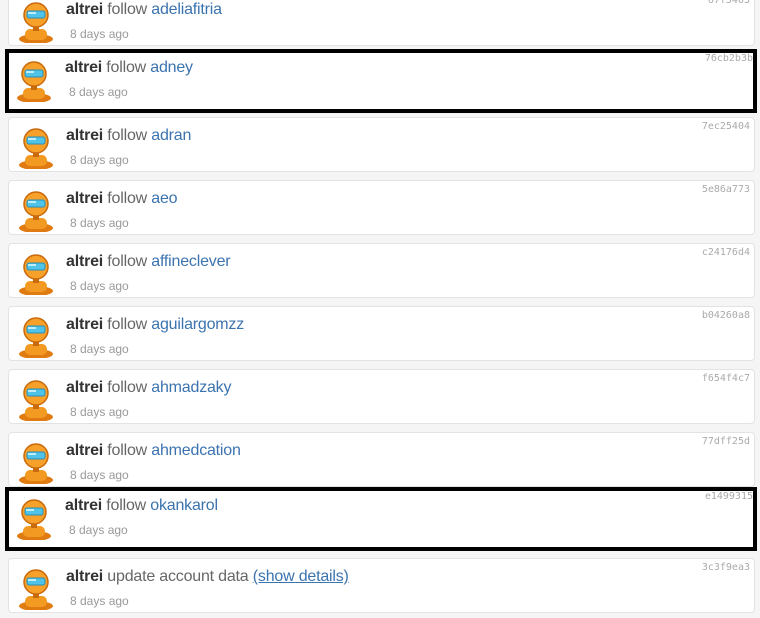  What do you see at coordinates (186, 9) in the screenshot?
I see `target-user-link: adeliafitria` at bounding box center [186, 9].